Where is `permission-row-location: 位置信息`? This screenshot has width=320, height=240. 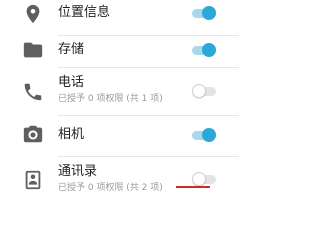
permission-row-location: 位置信息 is located at coordinates (119, 18).